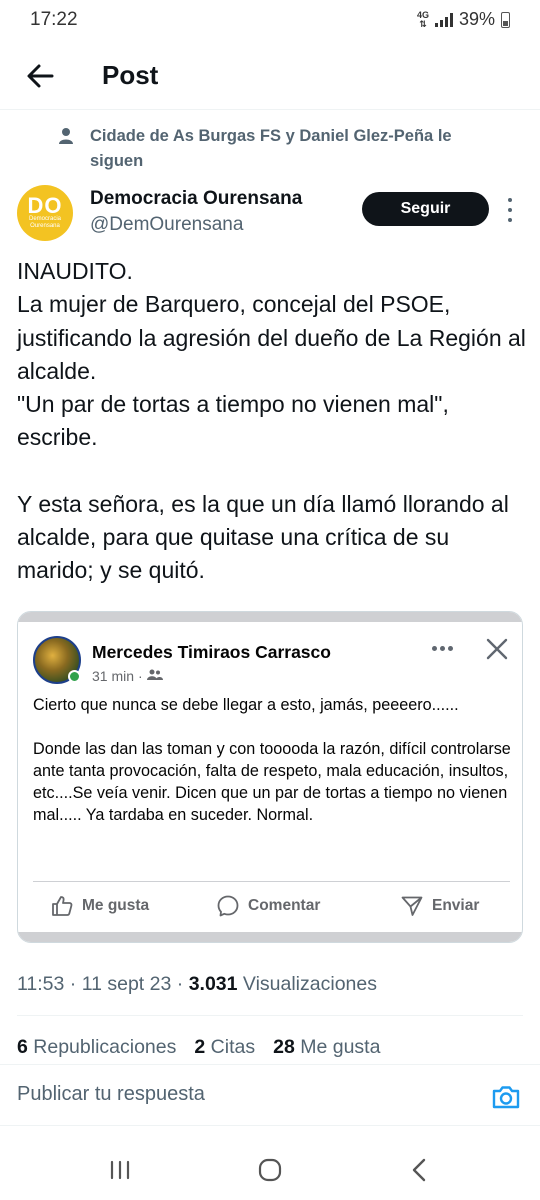 The width and height of the screenshot is (540, 1200). Describe the element at coordinates (284, 1047) in the screenshot. I see `likes-count: 28` at that location.